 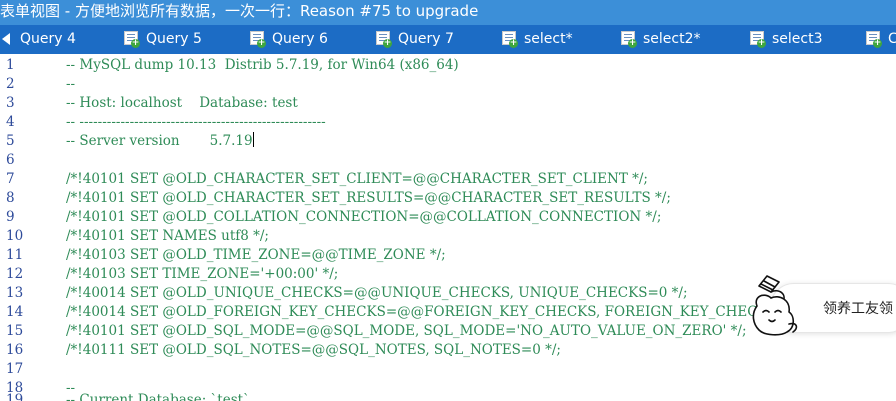 I want to click on code-text: -- Current Database: `test`, so click(x=158, y=396).